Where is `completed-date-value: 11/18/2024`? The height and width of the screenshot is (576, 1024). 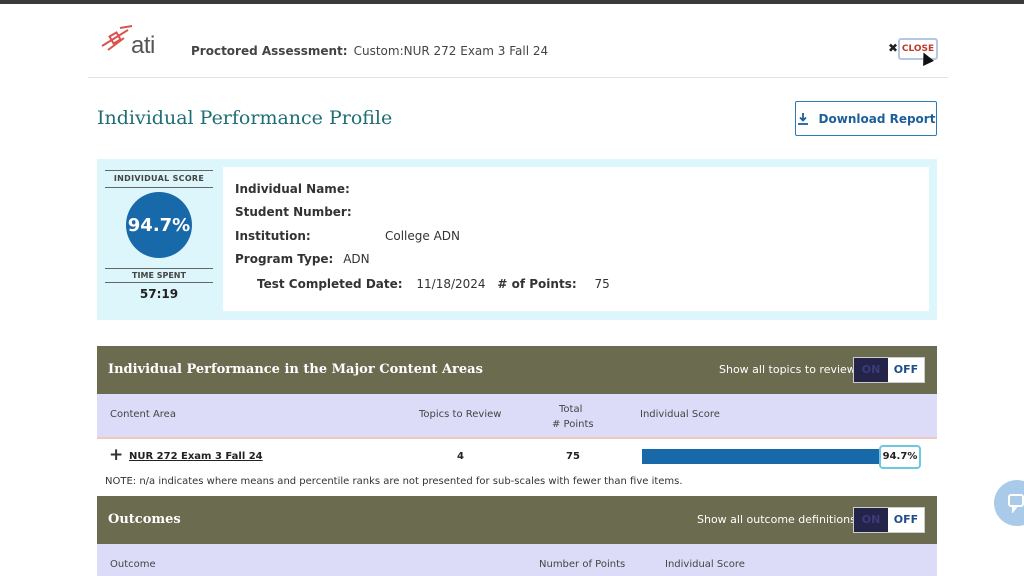 completed-date-value: 11/18/2024 is located at coordinates (451, 284).